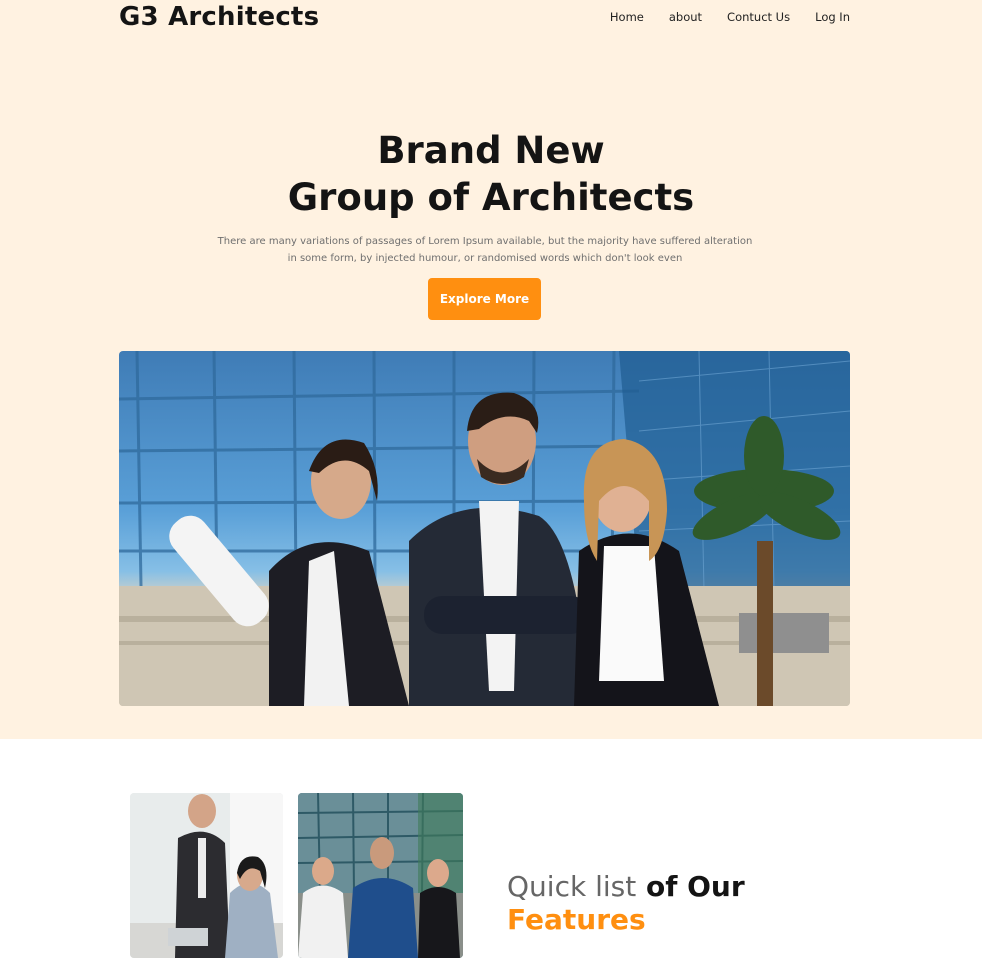  What do you see at coordinates (219, 17) in the screenshot?
I see `brand-logo: G3 Architects` at bounding box center [219, 17].